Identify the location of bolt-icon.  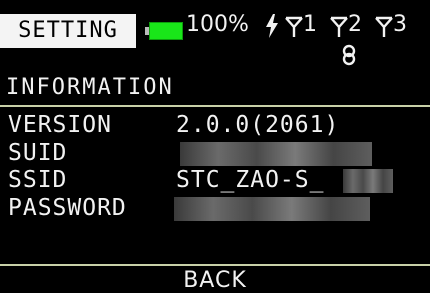
(272, 26).